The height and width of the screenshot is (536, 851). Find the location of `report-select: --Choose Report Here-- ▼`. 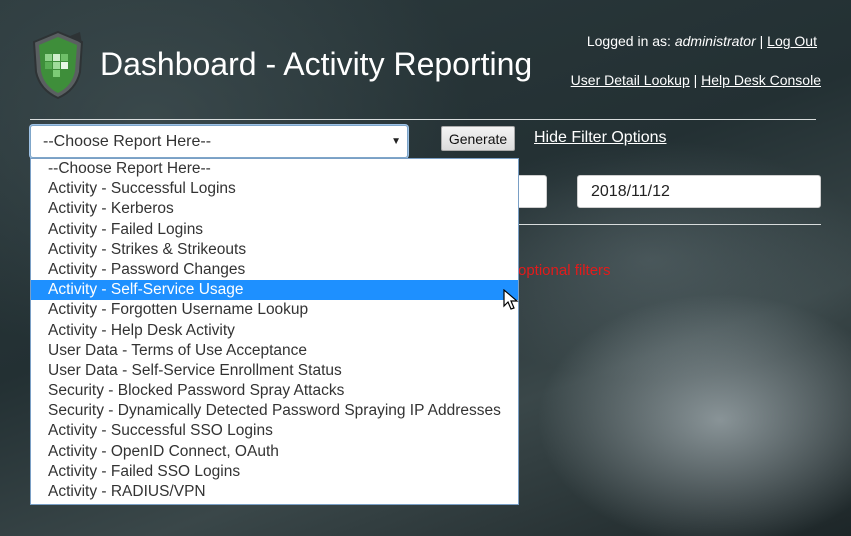

report-select: --Choose Report Here-- ▼ is located at coordinates (219, 141).